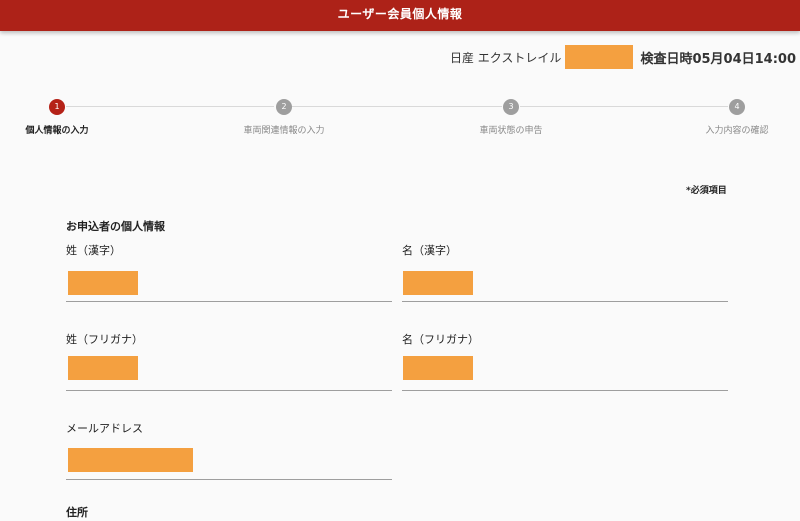 This screenshot has width=800, height=521. What do you see at coordinates (77, 512) in the screenshot?
I see `address-section-title: 住所` at bounding box center [77, 512].